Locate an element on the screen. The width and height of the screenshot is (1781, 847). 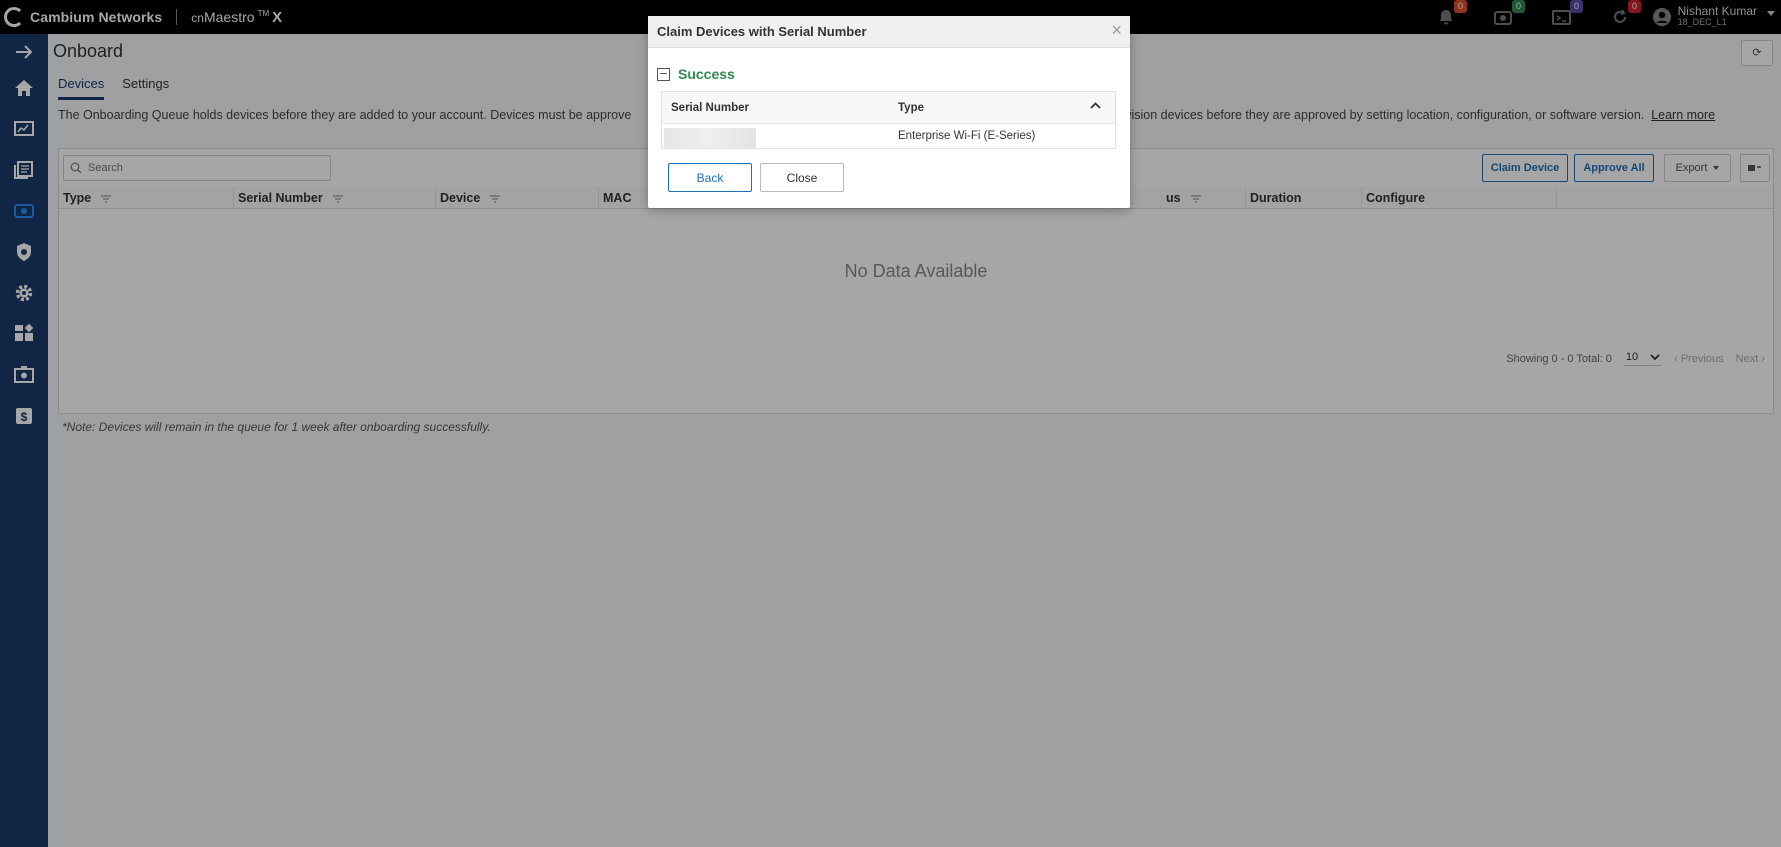
device-type-cell: Enterprise Wi-Fi (E-Series) is located at coordinates (967, 136).